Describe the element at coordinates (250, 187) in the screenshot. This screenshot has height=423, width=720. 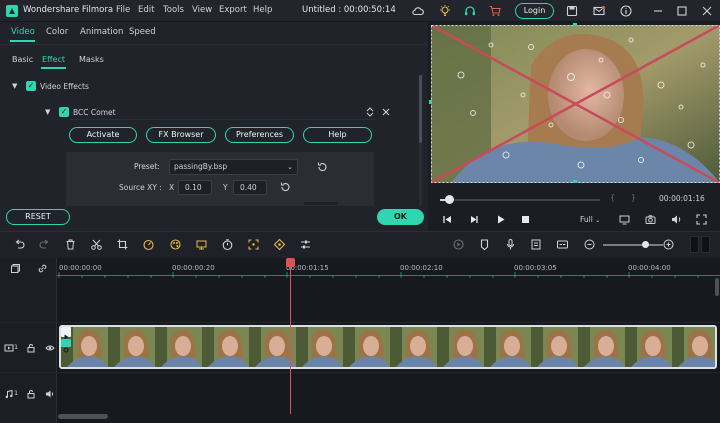
I see `y-input: 0.40` at that location.